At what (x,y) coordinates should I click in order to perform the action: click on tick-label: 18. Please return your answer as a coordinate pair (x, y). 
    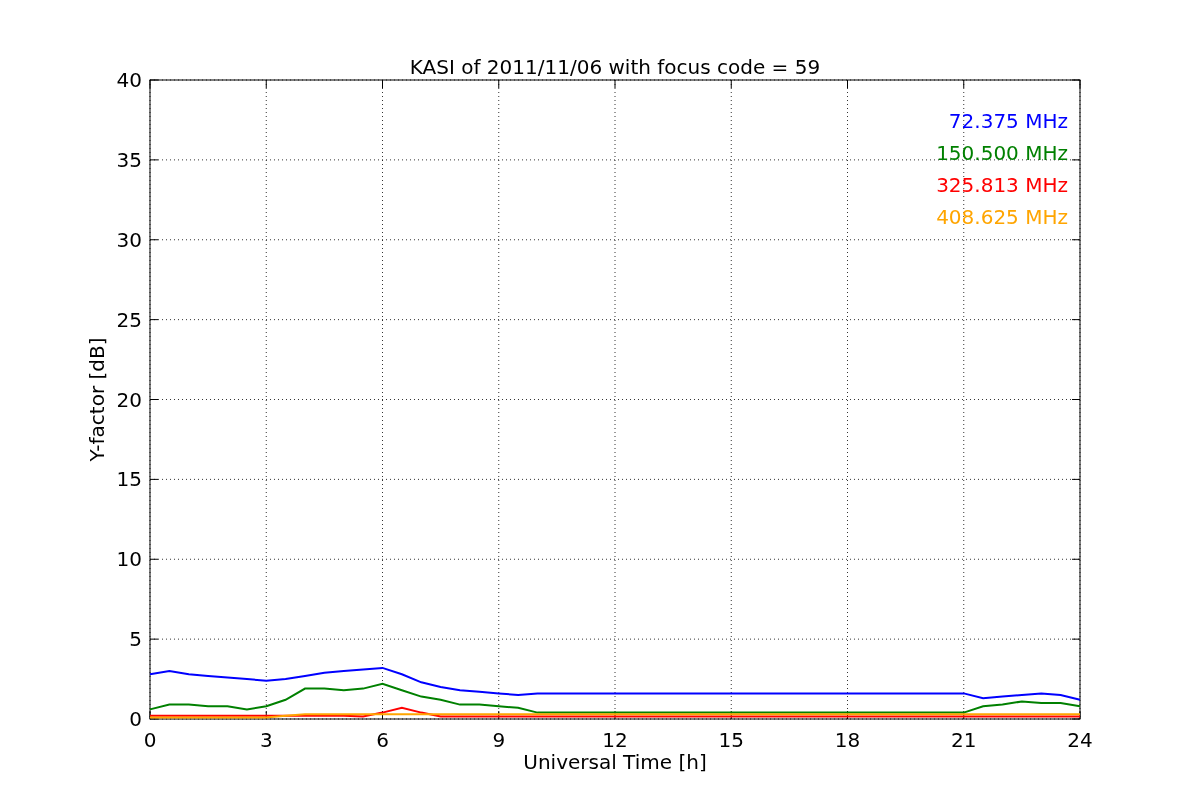
    Looking at the image, I should click on (847, 740).